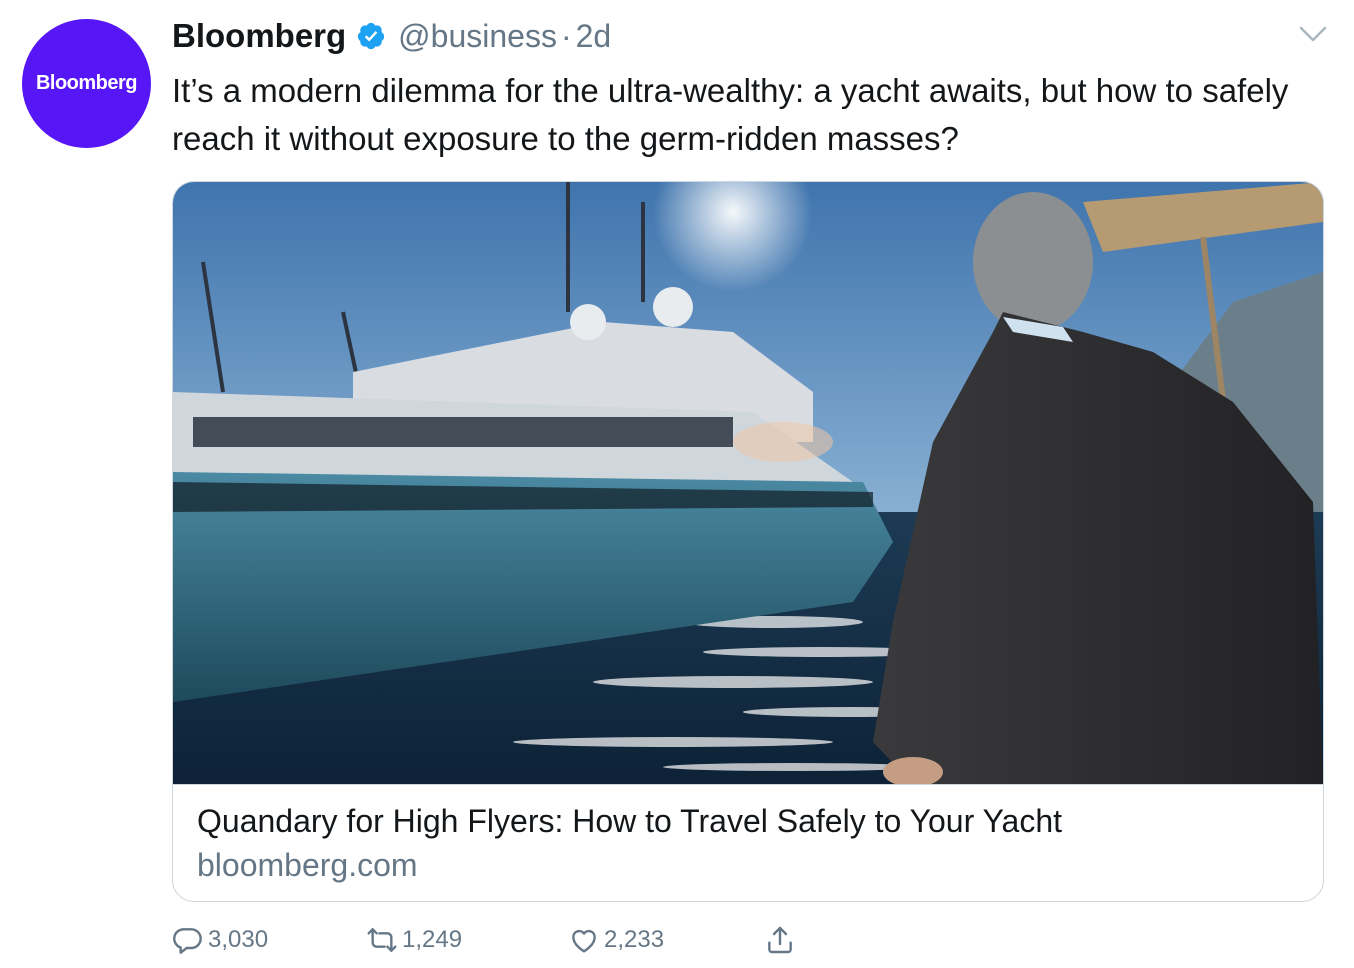  I want to click on share-icon, so click(780, 940).